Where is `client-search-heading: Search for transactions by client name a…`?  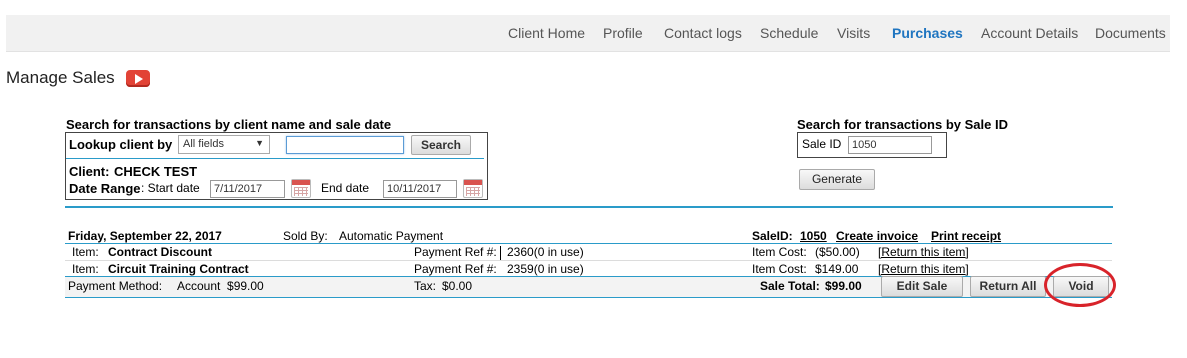
client-search-heading: Search for transactions by client name a… is located at coordinates (229, 124).